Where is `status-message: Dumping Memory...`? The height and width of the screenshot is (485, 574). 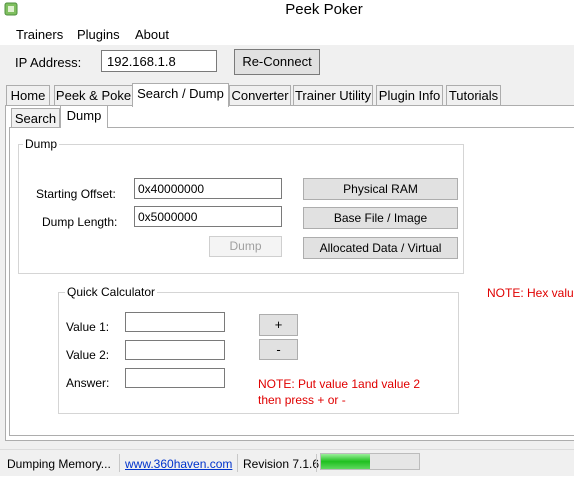
status-message: Dumping Memory... is located at coordinates (59, 464).